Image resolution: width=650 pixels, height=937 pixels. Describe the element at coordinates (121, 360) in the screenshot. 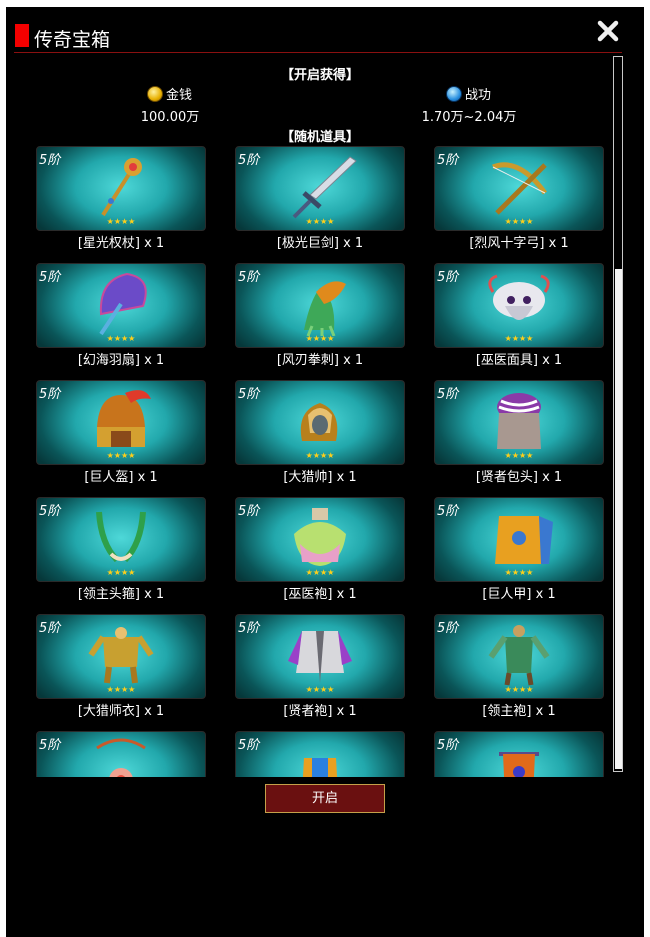

I see `item-label: [幻海羽扇] x 1` at that location.